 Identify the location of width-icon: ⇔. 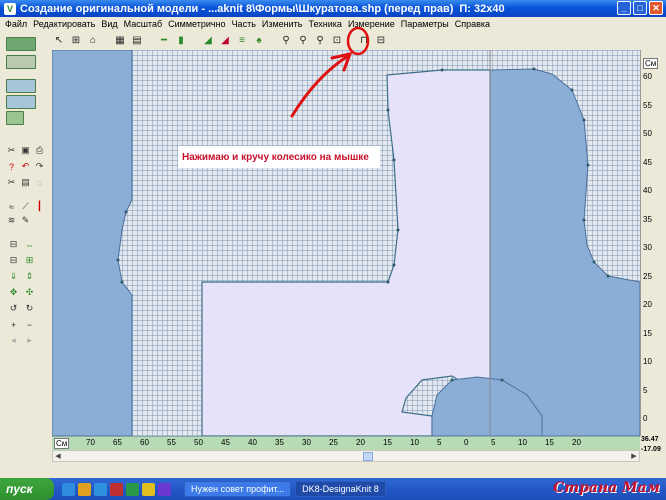
(29, 244).